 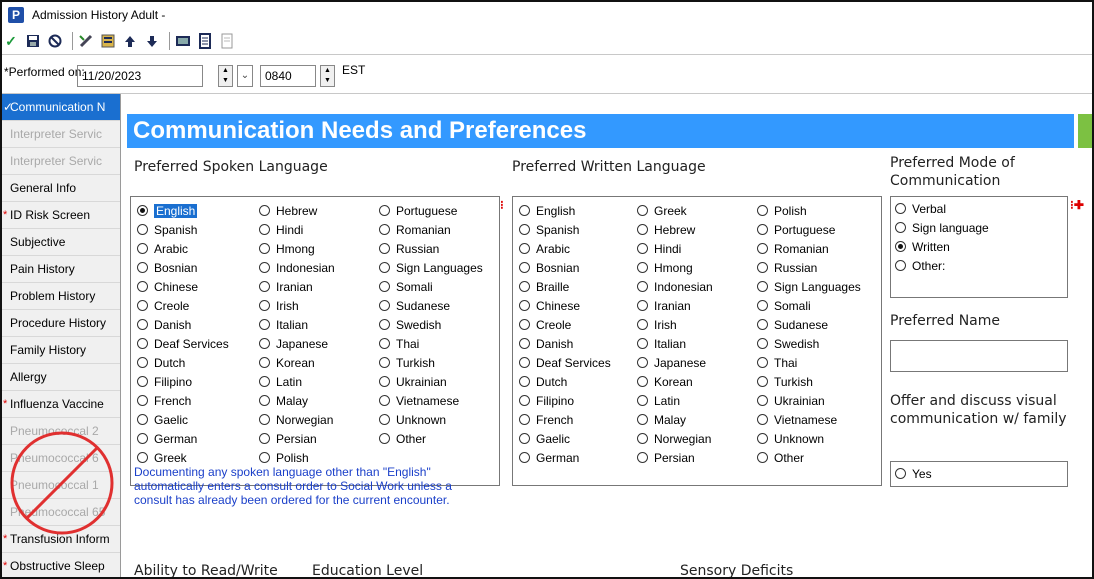 What do you see at coordinates (675, 343) in the screenshot?
I see `radio-option: Italian` at bounding box center [675, 343].